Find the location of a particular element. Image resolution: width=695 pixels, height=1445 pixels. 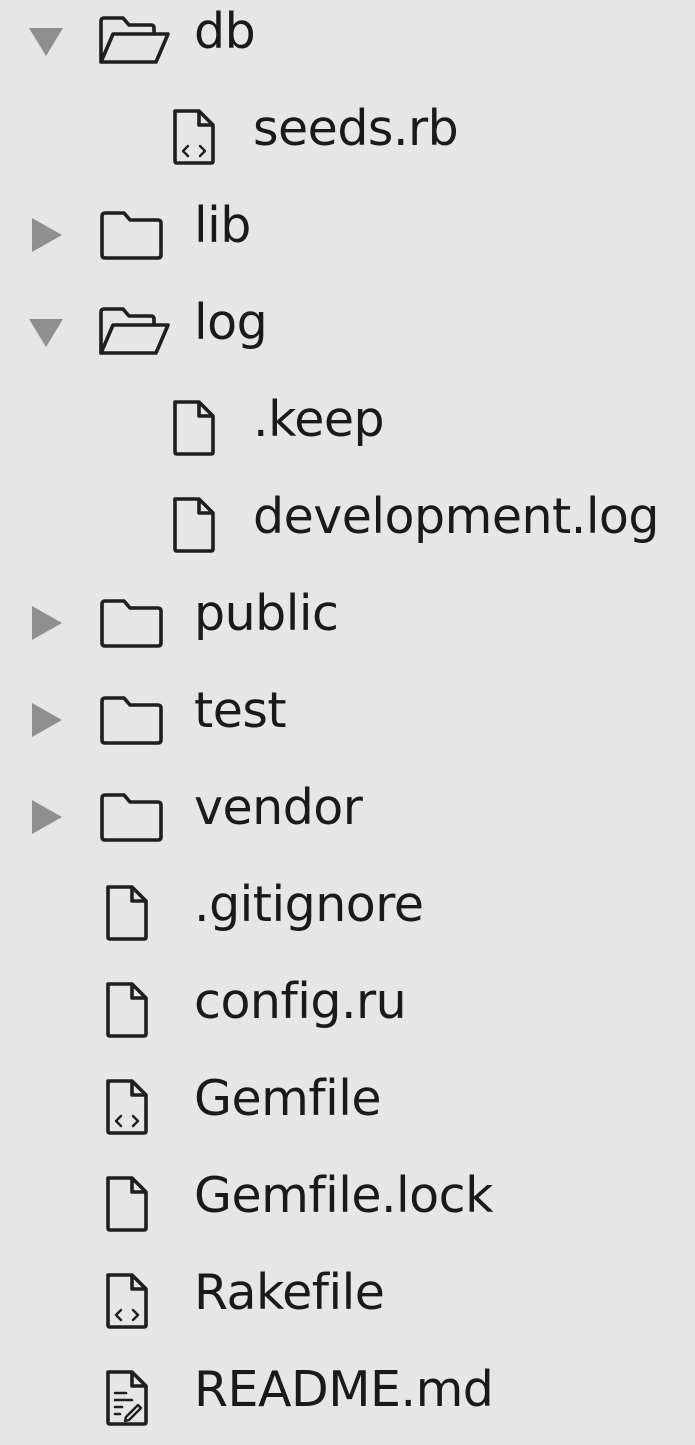

tree-file-row: .keep is located at coordinates (347, 430).